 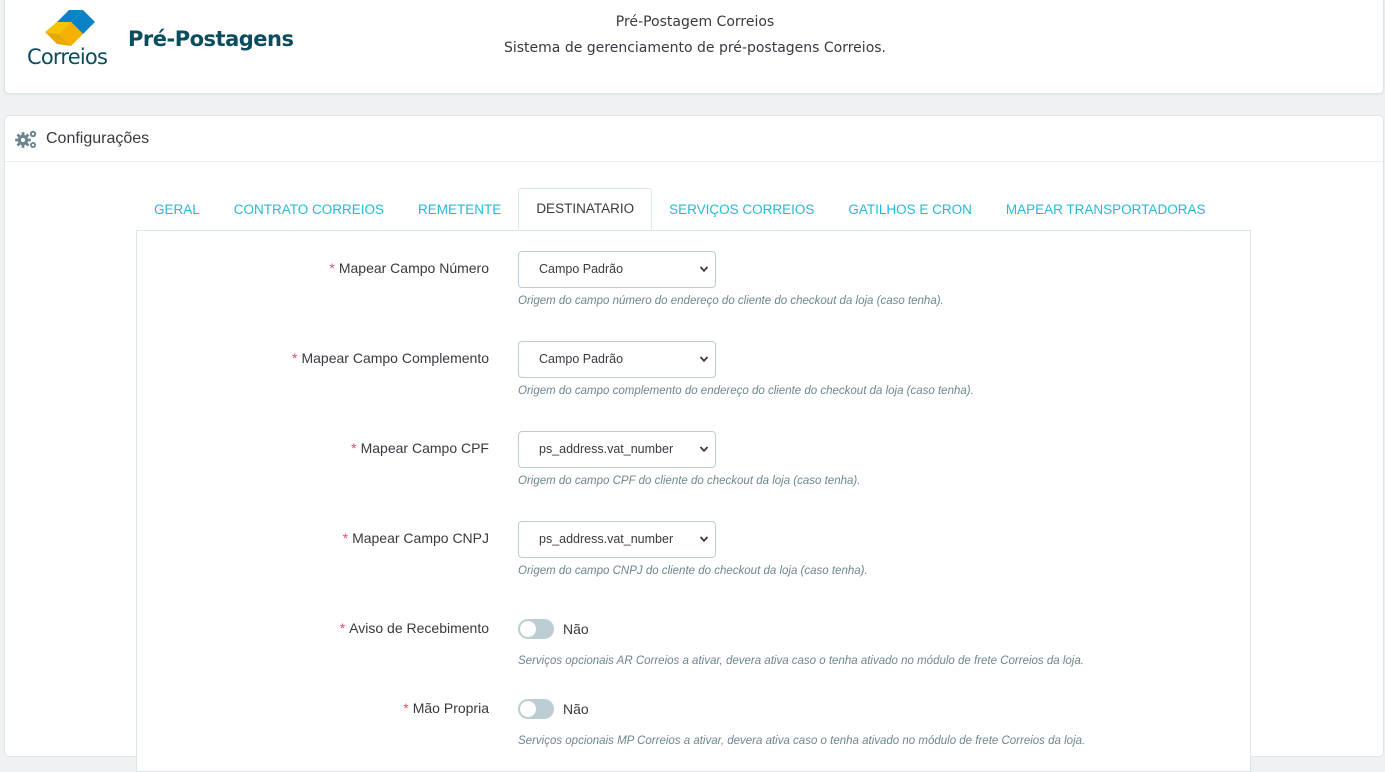 I want to click on field-label-text: Mapear Campo CNPJ, so click(x=420, y=538).